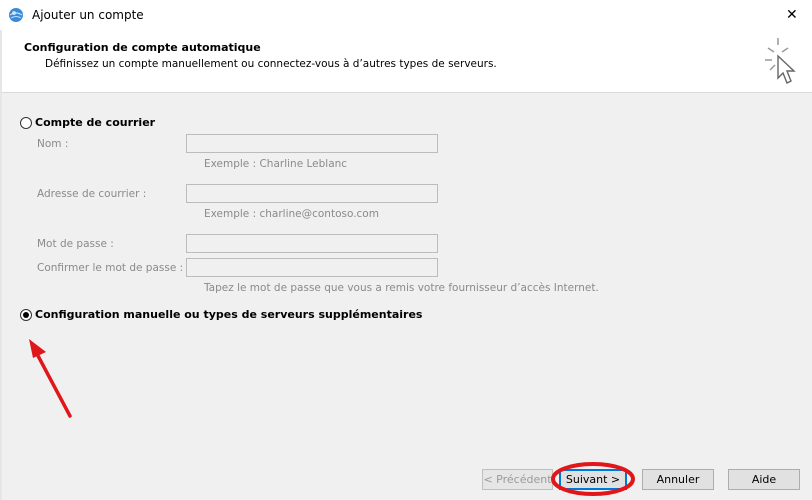 The height and width of the screenshot is (500, 812). I want to click on radio-selected-dot, so click(26, 315).